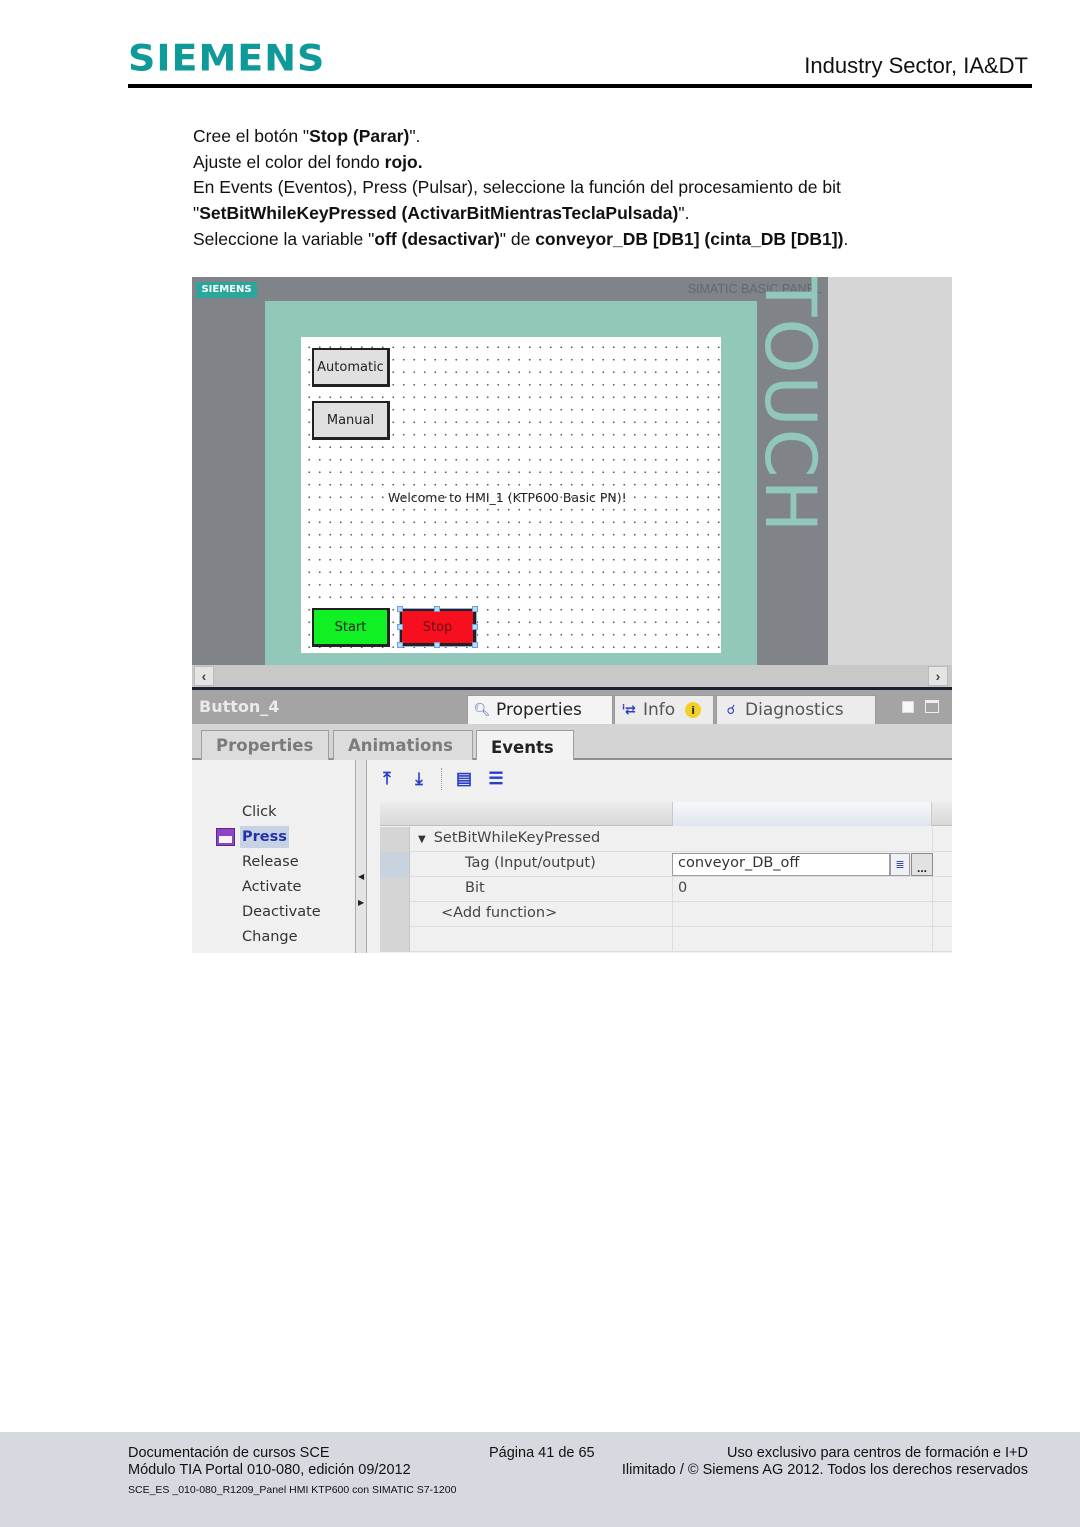 This screenshot has height=1527, width=1080. Describe the element at coordinates (351, 420) in the screenshot. I see `manual-button: Manual` at that location.